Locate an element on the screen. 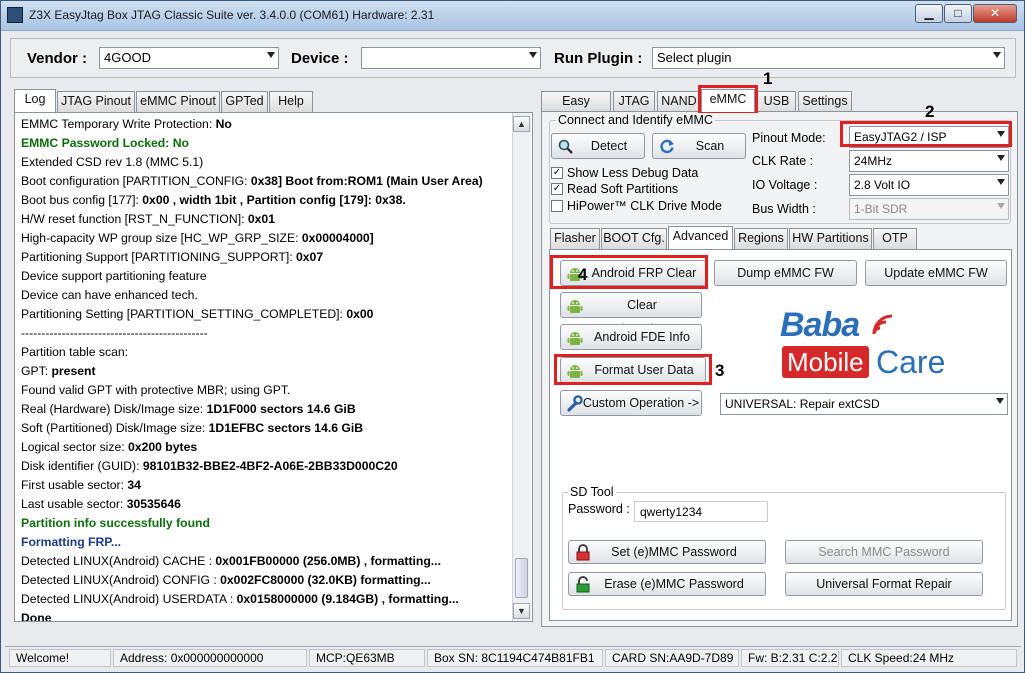 This screenshot has height=673, width=1025. log-text: Detected LINUX(Android) CACHE : is located at coordinates (118, 561).